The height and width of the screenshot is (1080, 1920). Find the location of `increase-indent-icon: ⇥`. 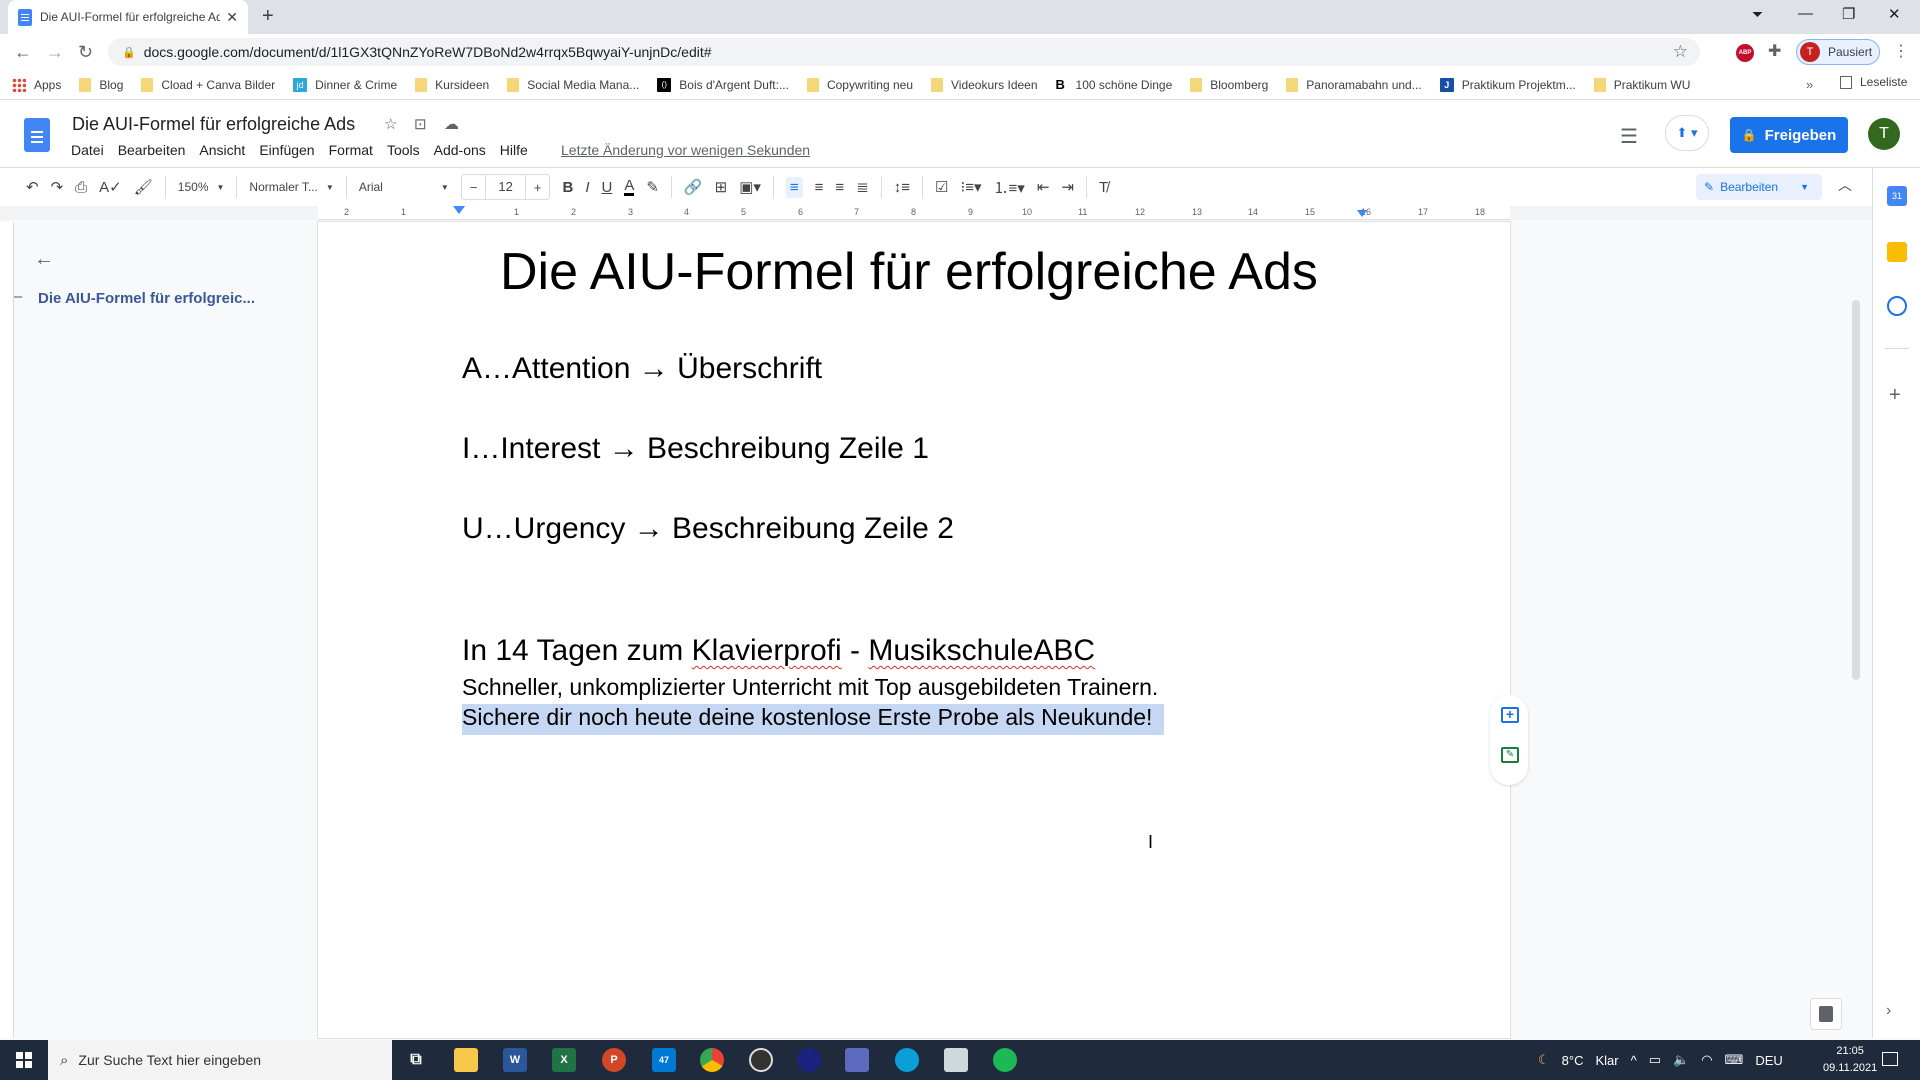

increase-indent-icon: ⇥ is located at coordinates (1067, 187).